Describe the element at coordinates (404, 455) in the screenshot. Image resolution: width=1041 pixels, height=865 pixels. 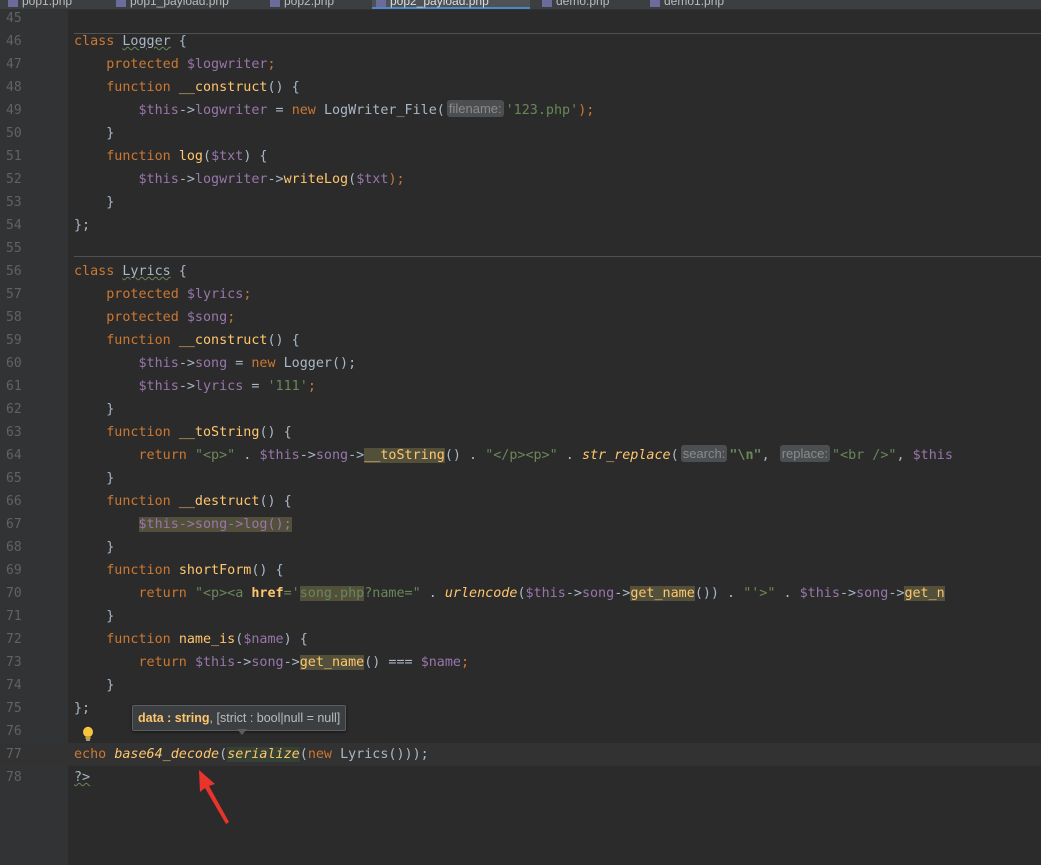
I see `code-token: __toString` at that location.